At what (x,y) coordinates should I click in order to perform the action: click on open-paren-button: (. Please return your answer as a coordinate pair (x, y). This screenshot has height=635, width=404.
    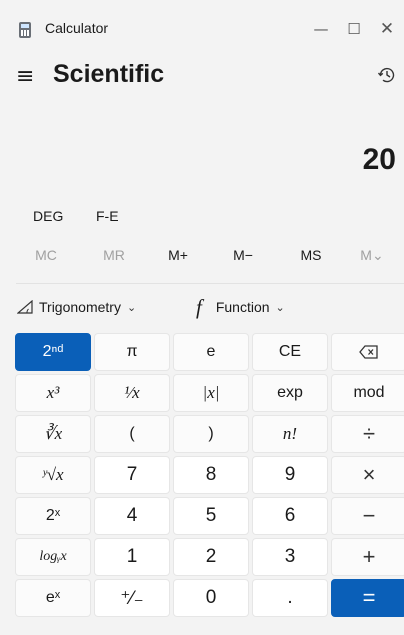
    Looking at the image, I should click on (132, 434).